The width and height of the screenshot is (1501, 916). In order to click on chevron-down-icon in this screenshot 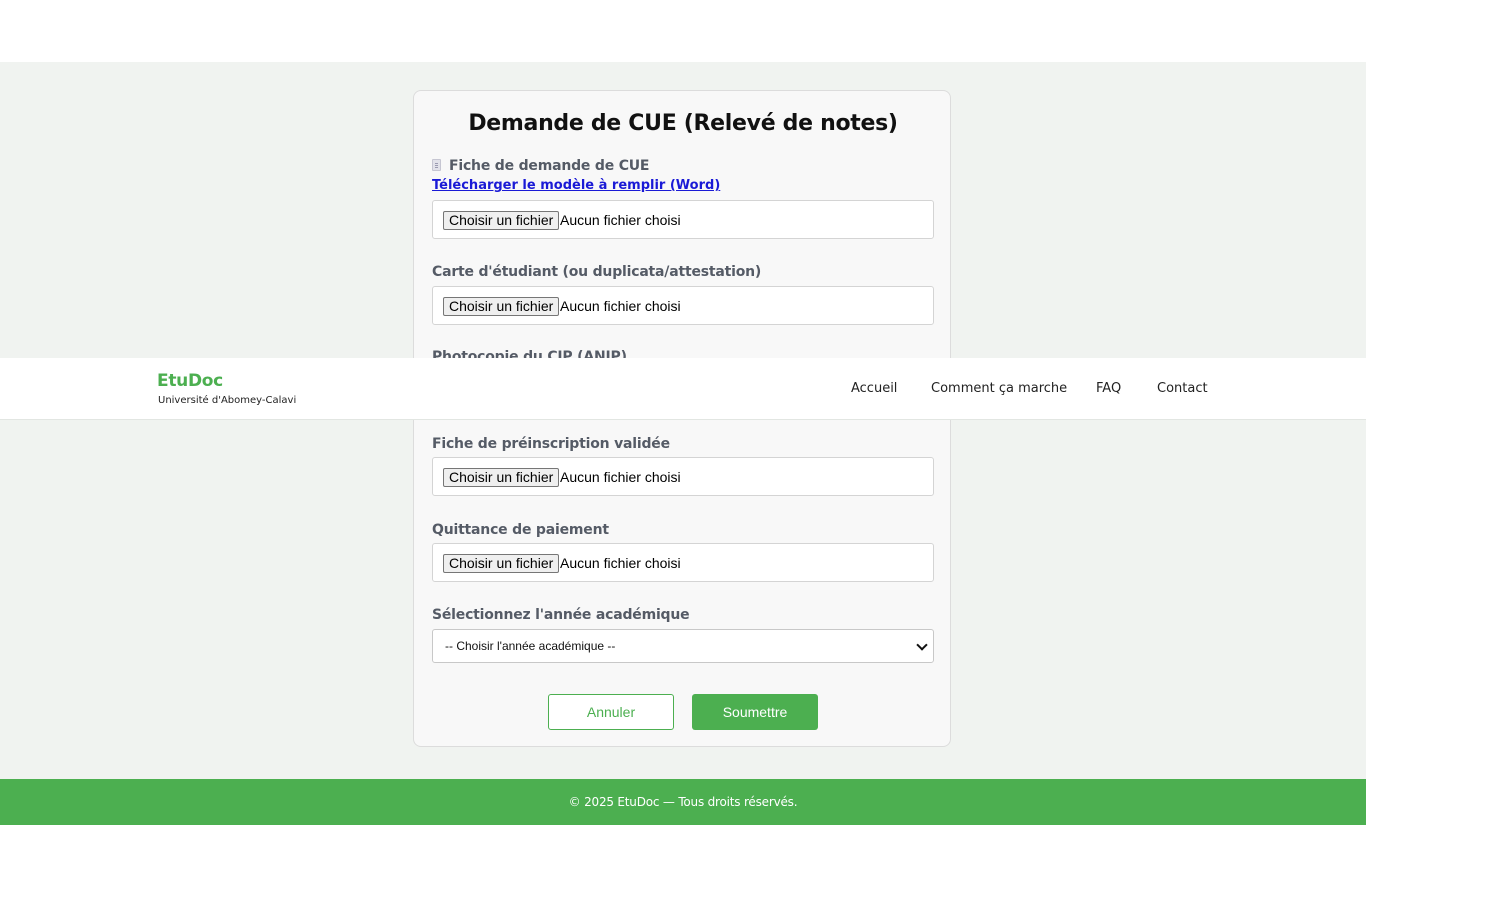, I will do `click(922, 645)`.